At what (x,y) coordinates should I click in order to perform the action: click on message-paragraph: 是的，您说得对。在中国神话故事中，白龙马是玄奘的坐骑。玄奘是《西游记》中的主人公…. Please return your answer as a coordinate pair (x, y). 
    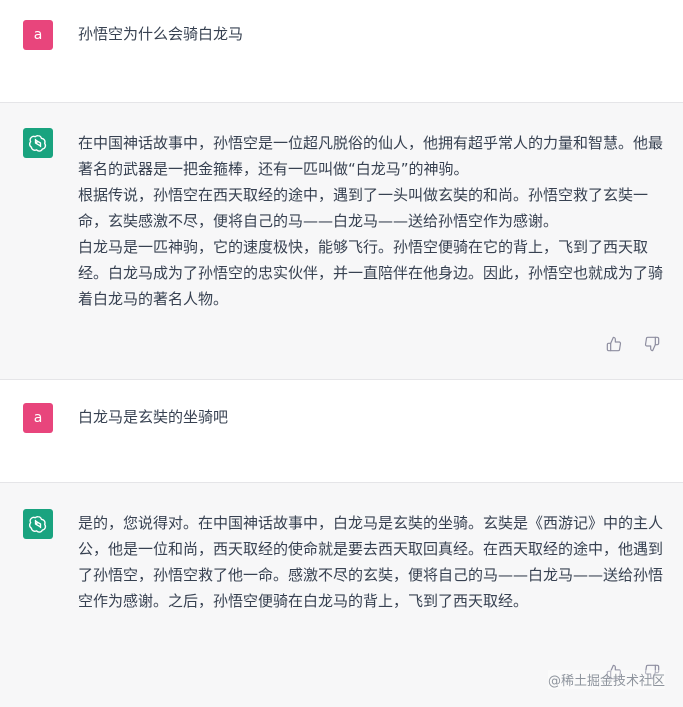
    Looking at the image, I should click on (371, 562).